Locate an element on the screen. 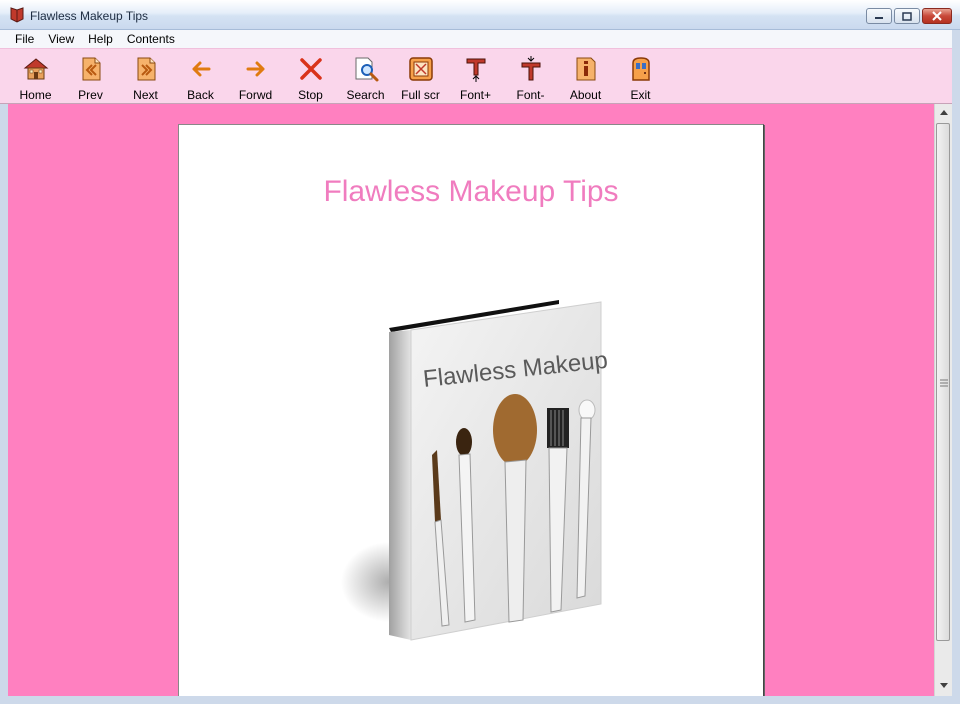  menu-bar: File View Help Contents is located at coordinates (480, 39).